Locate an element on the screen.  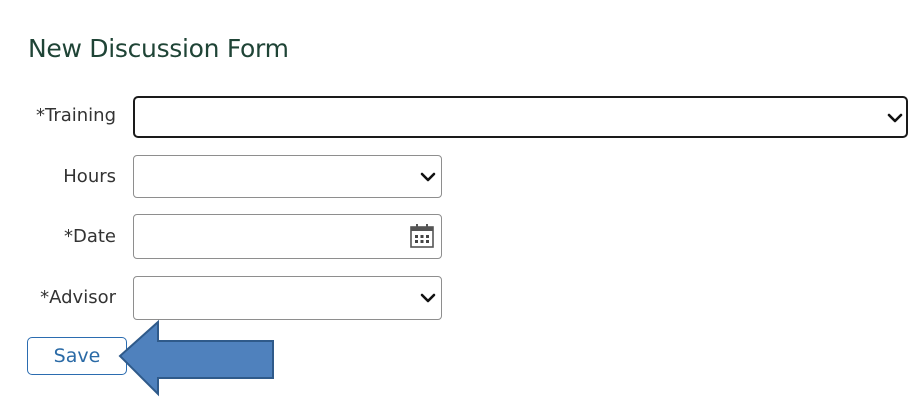
save-button: Save is located at coordinates (77, 356).